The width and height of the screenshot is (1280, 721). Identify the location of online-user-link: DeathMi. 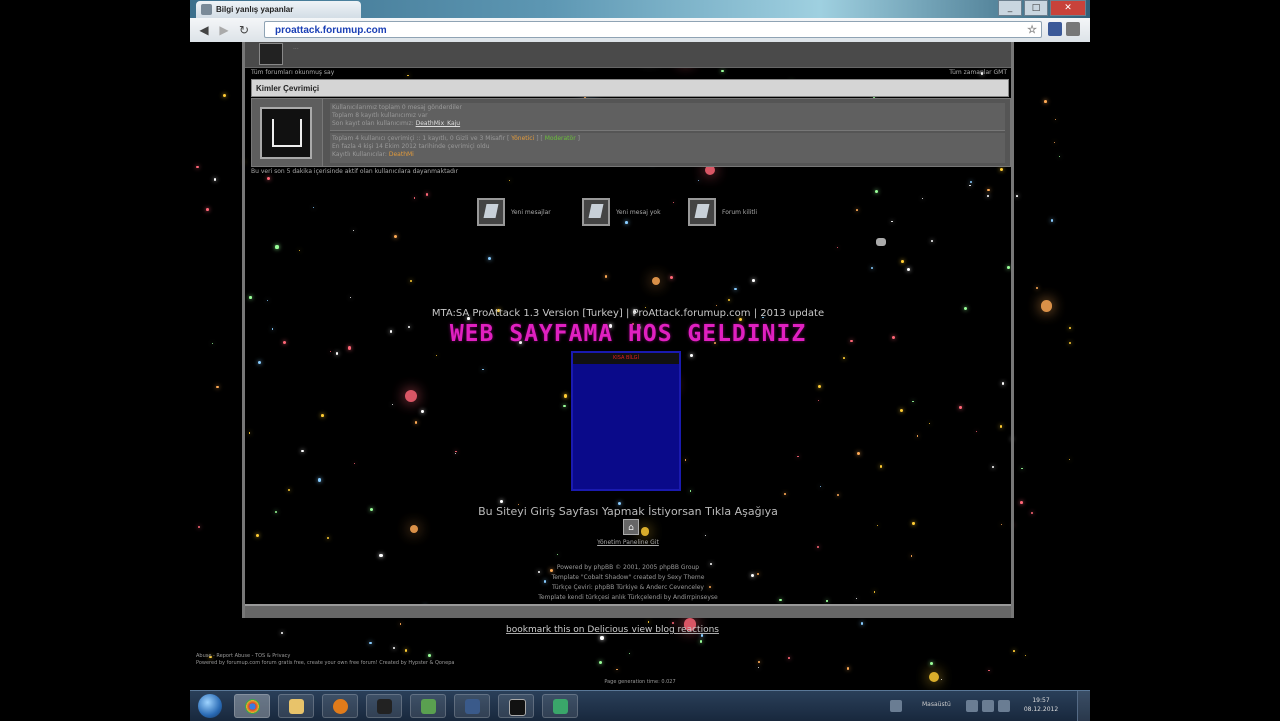
(401, 154).